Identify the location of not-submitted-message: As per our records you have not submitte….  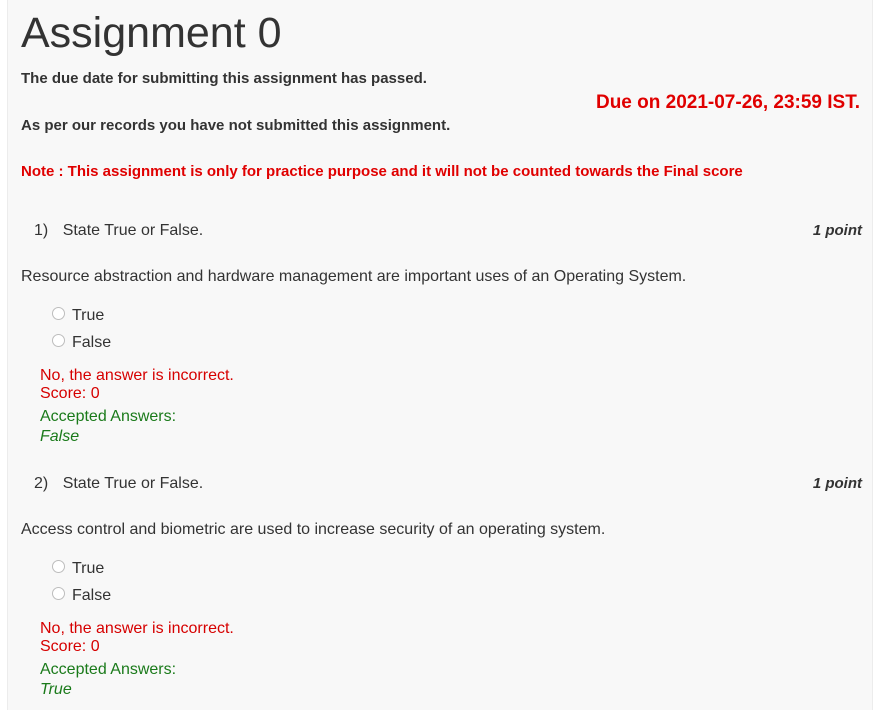
(236, 125).